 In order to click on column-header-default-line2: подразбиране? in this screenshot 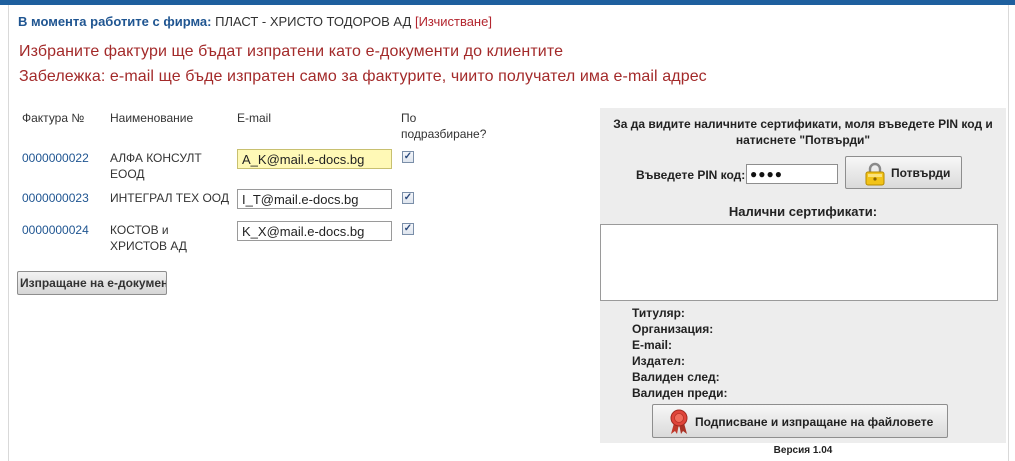, I will do `click(444, 134)`.